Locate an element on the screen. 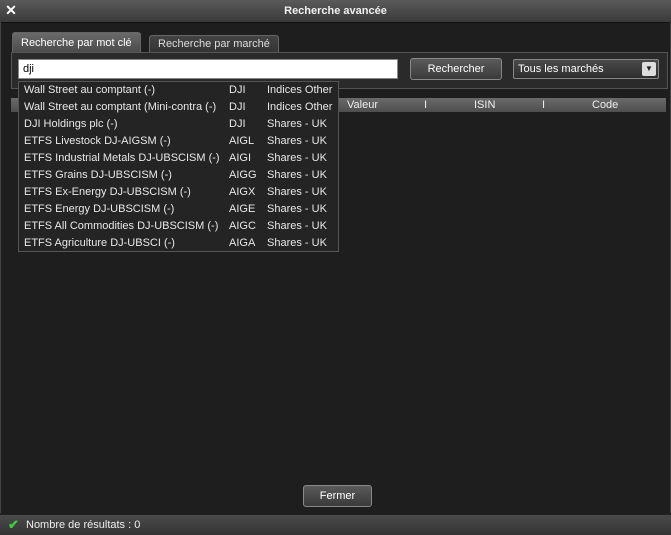  suggestion-name: ETFS Industrial Metals DJ-UBSCISM (-) is located at coordinates (122, 158).